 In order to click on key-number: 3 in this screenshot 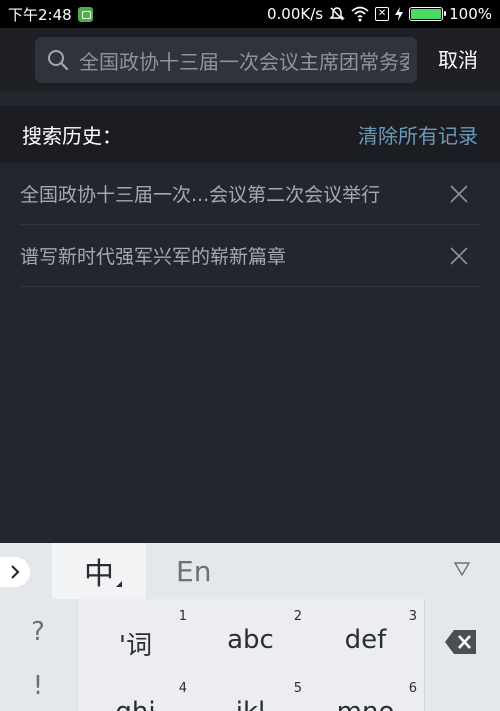, I will do `click(412, 616)`.